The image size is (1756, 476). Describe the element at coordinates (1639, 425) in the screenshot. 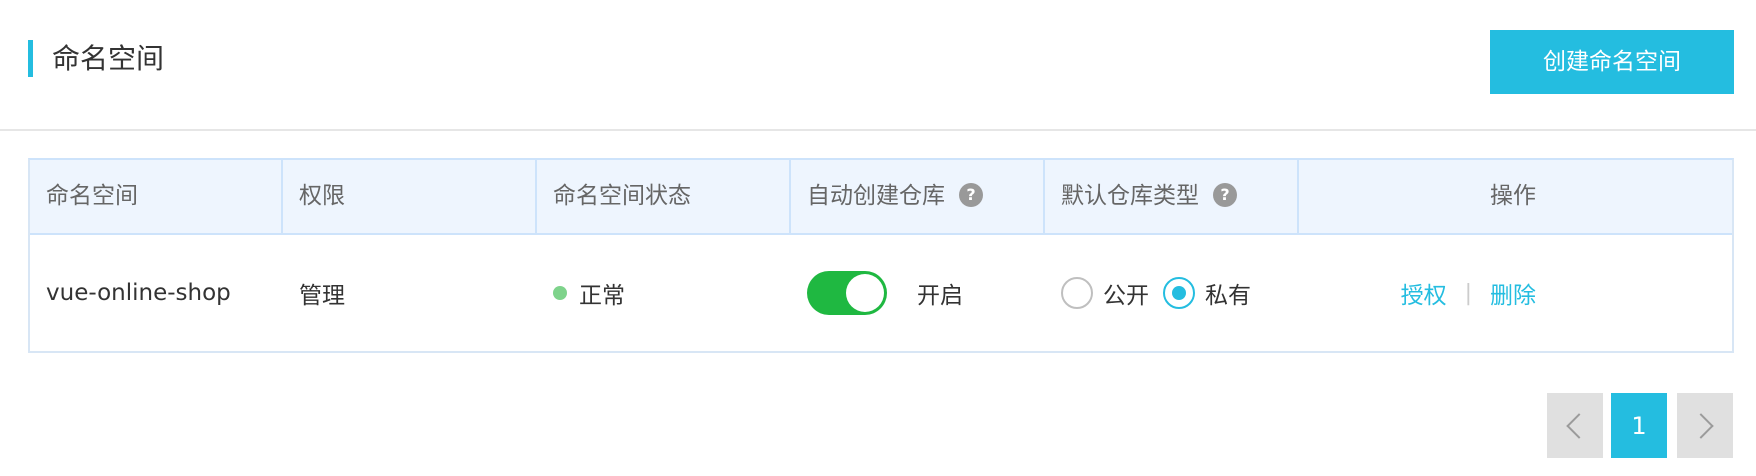

I see `pagination-page-1: 1` at that location.